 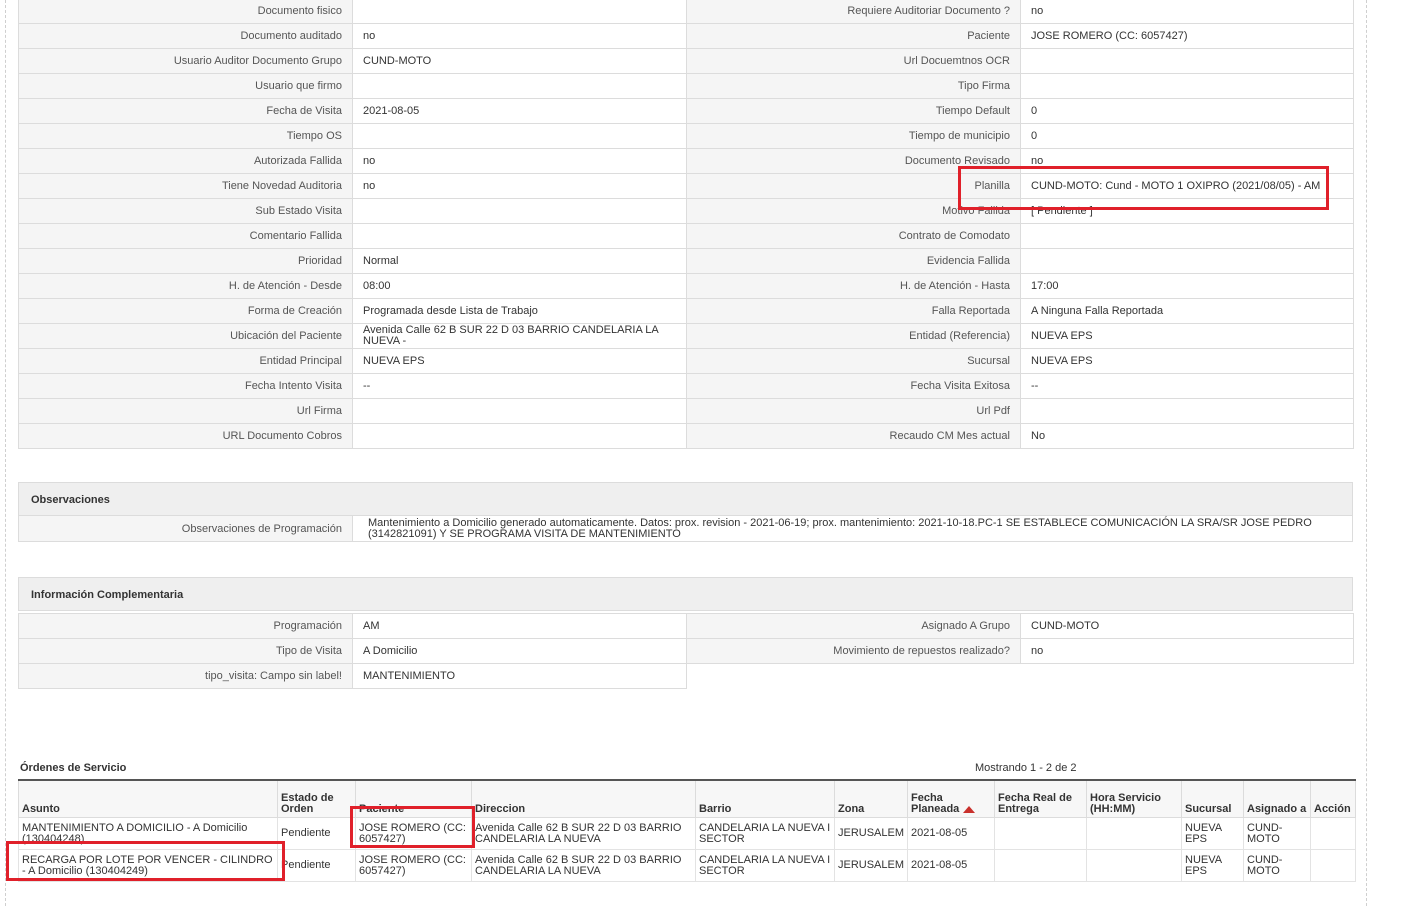 I want to click on column-header: Asignado a, so click(x=1277, y=798).